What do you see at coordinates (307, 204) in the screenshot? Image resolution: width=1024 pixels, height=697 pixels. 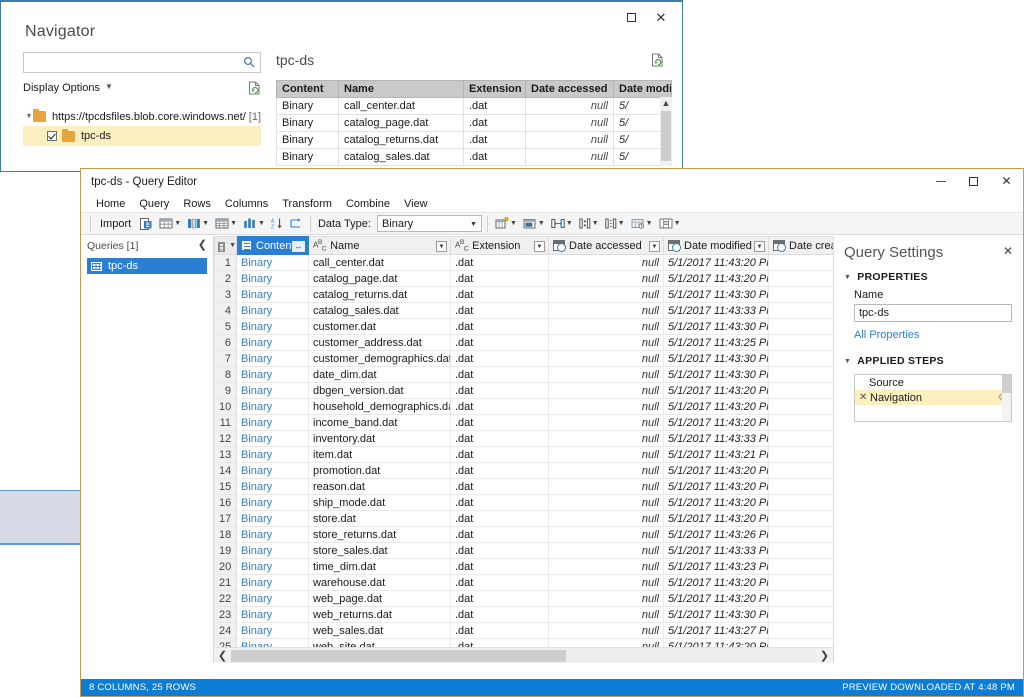 I see `menu-transform: Transform` at bounding box center [307, 204].